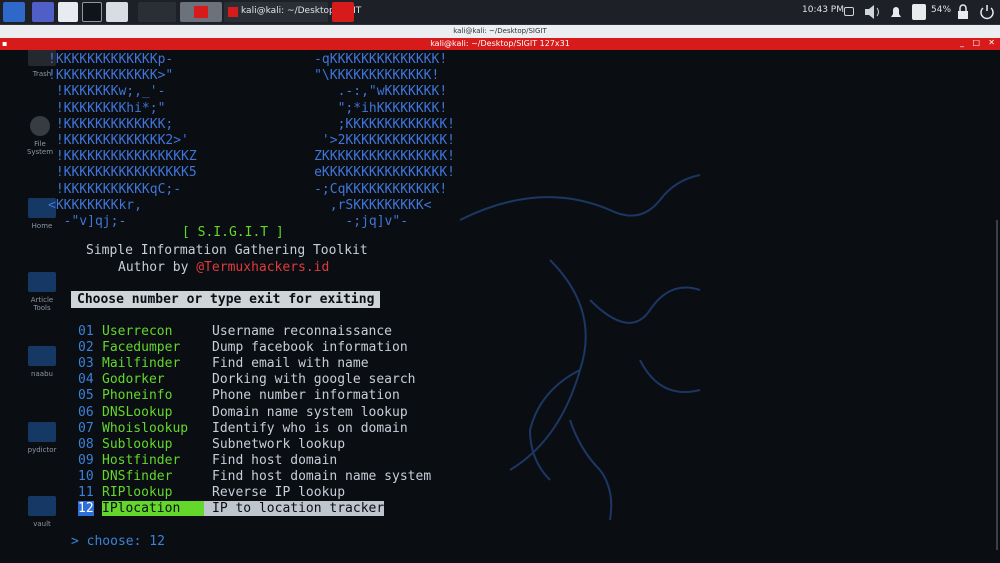 The image size is (1000, 563). What do you see at coordinates (137, 476) in the screenshot?
I see `menu-item-name: DNSfinder` at bounding box center [137, 476].